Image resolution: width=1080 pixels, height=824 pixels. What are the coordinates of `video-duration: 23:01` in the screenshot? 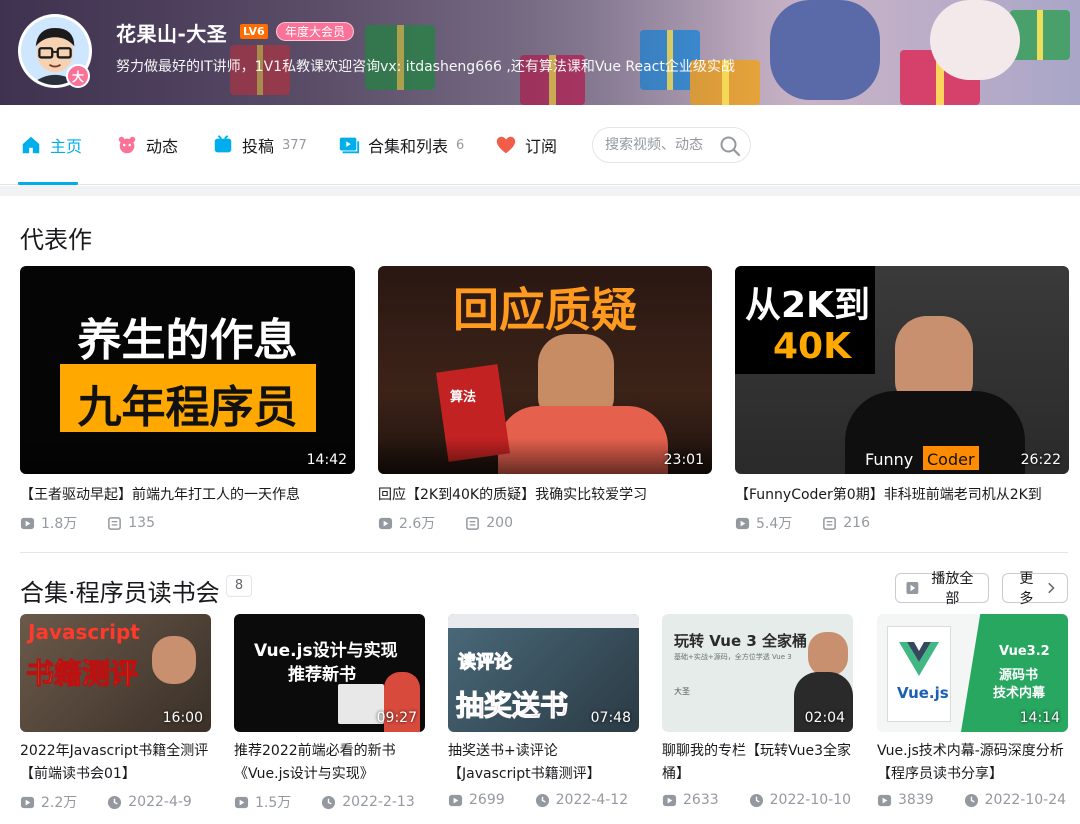 It's located at (683, 460).